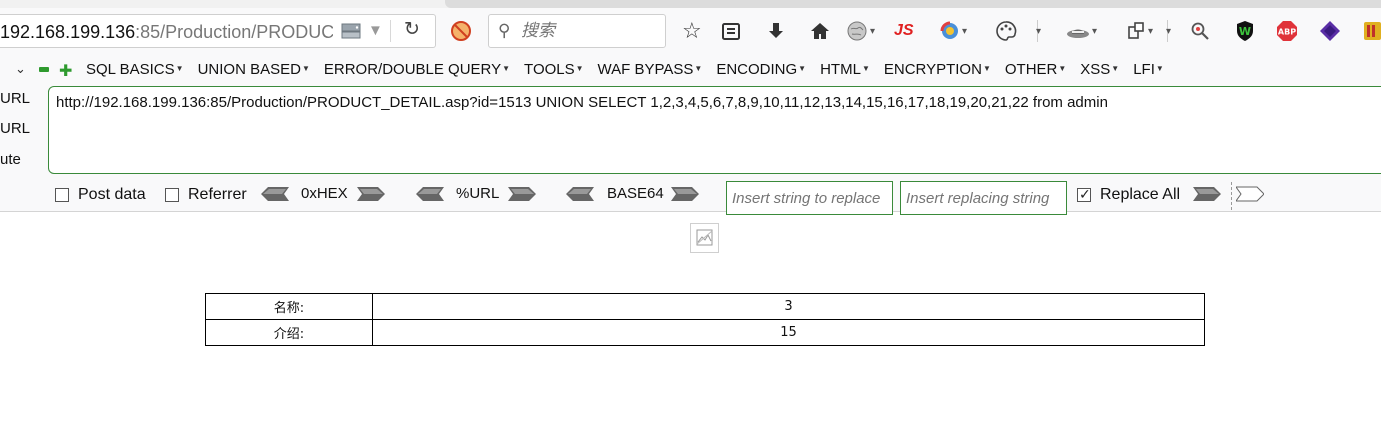  What do you see at coordinates (788, 332) in the screenshot?
I see `row-value: 15` at bounding box center [788, 332].